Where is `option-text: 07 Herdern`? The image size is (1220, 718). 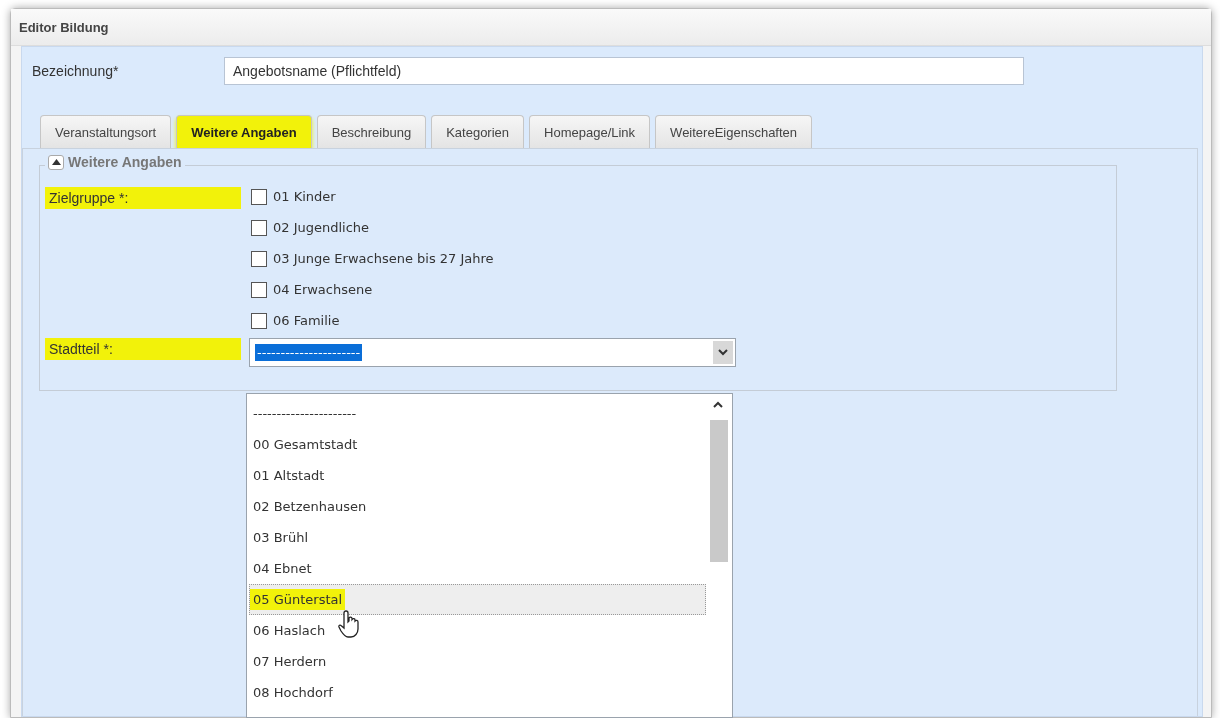 option-text: 07 Herdern is located at coordinates (290, 662).